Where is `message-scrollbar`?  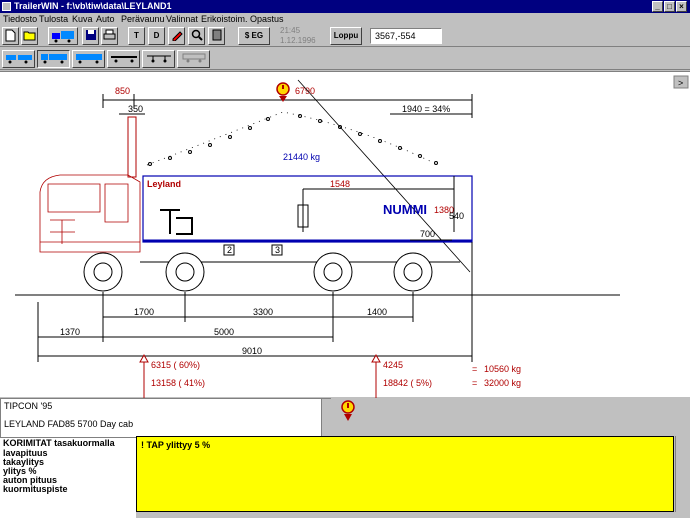
message-scrollbar is located at coordinates (682, 474).